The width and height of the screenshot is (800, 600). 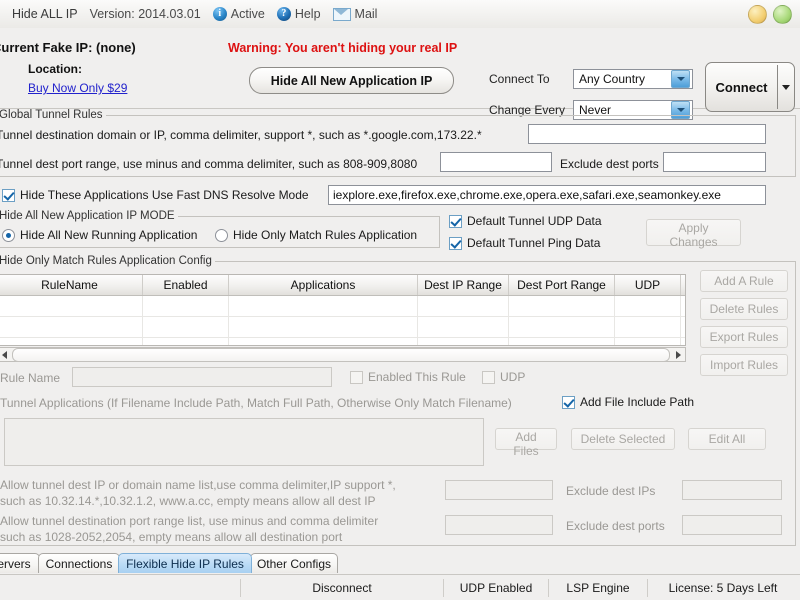 What do you see at coordinates (463, 285) in the screenshot?
I see `column-header-dest-ip-range: Dest IP Range` at bounding box center [463, 285].